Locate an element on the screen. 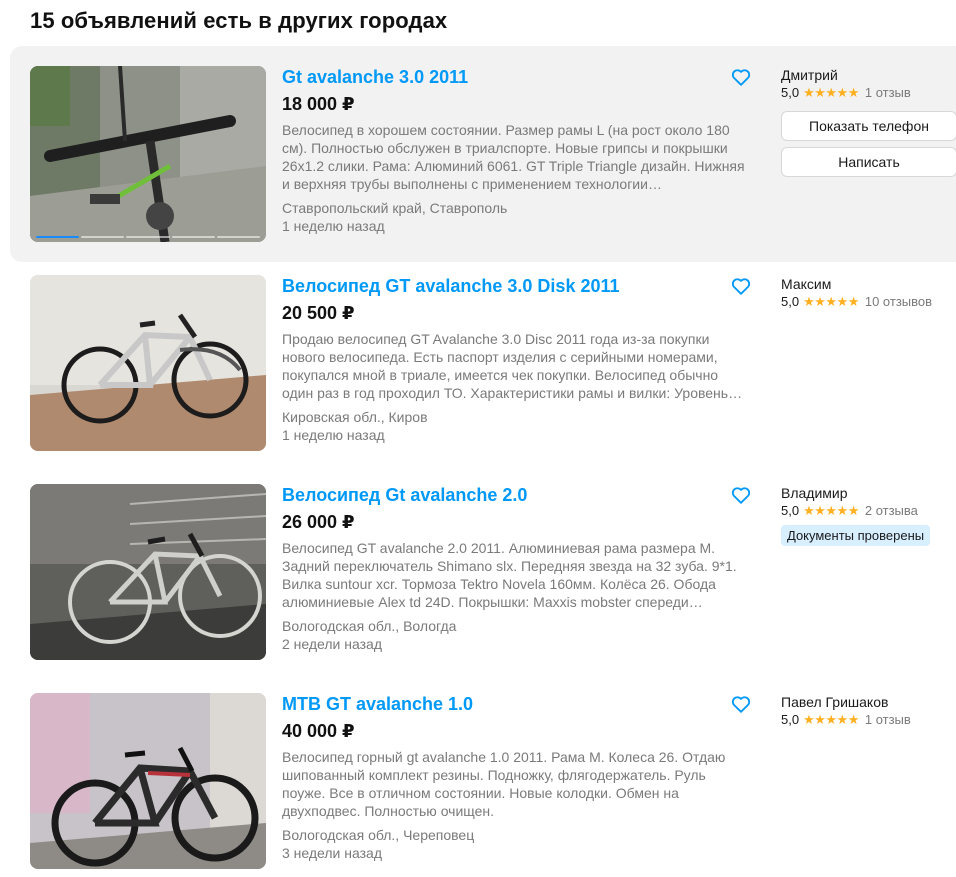  listing-title-link: Gt avalanche 3.0 2011 is located at coordinates (517, 77).